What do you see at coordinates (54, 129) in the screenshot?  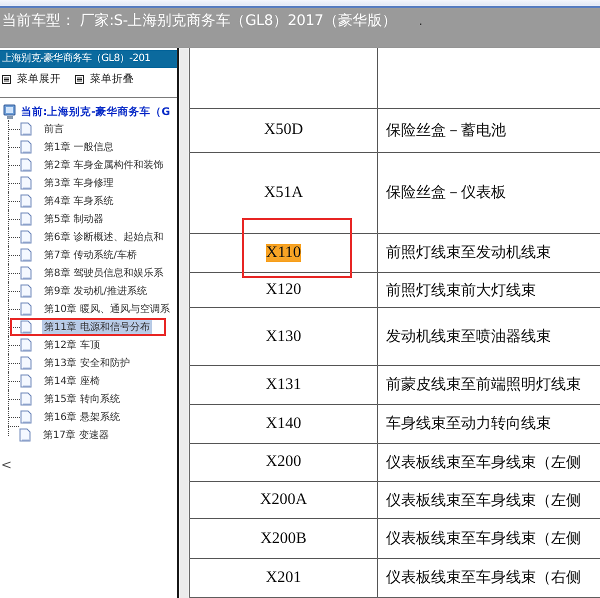 I see `tree-item: 前言` at bounding box center [54, 129].